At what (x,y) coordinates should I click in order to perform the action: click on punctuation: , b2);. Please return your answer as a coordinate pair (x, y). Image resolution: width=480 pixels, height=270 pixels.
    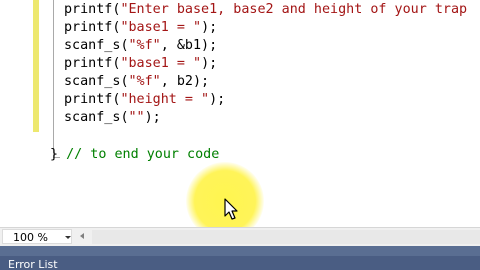
    Looking at the image, I should click on (185, 81).